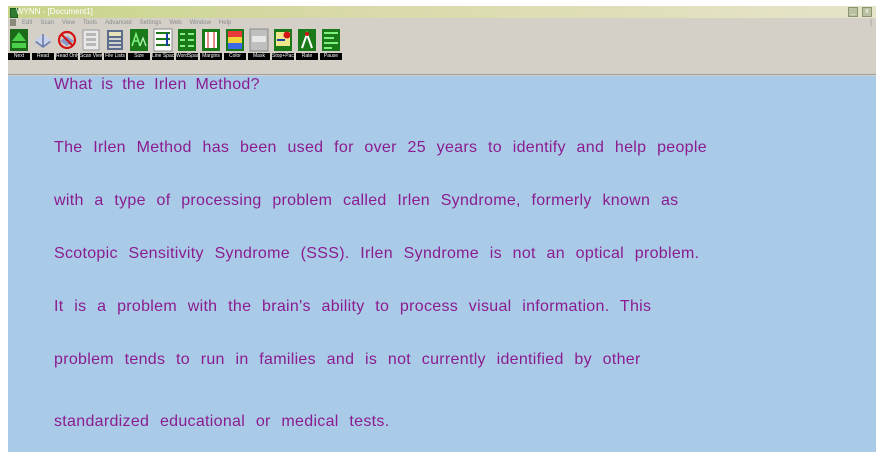 The image size is (876, 452). Describe the element at coordinates (187, 40) in the screenshot. I see `word-space-icon` at that location.